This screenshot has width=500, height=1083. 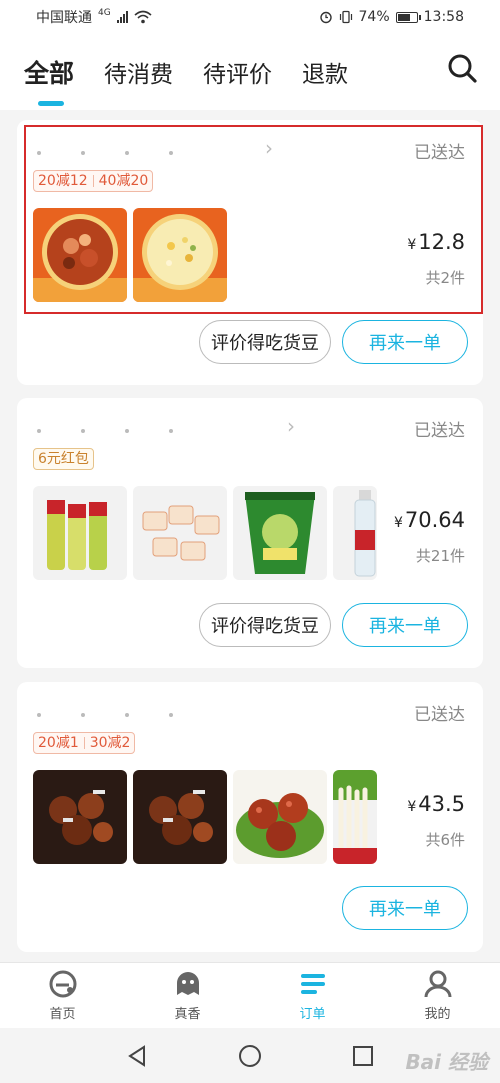 I want to click on promo-tags: 20减12 40减20, so click(x=93, y=181).